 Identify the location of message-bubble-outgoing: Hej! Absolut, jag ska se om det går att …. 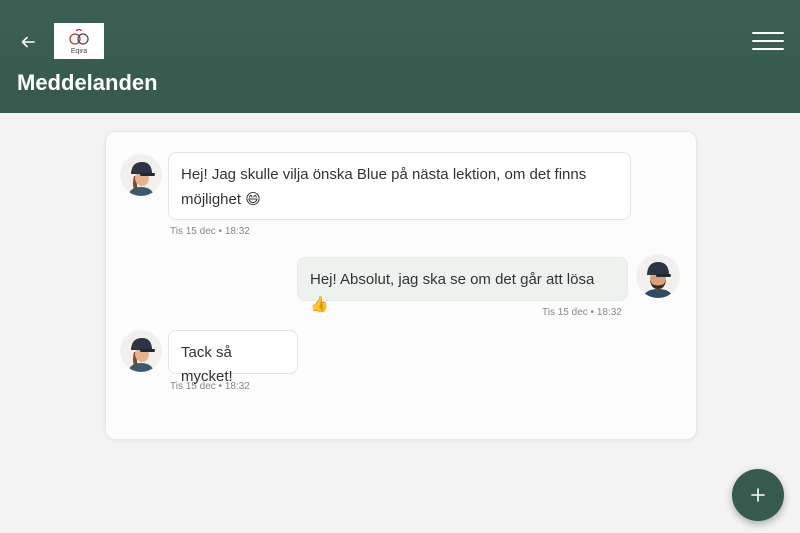
(462, 285).